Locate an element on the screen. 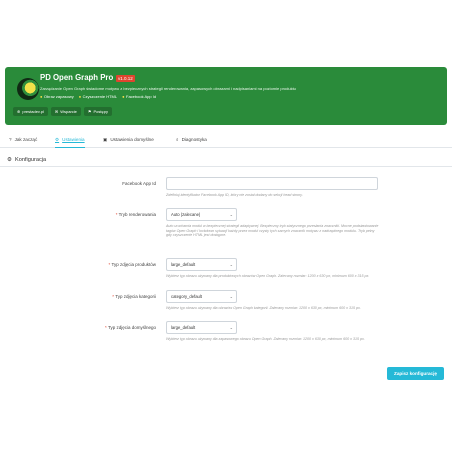 The image size is (452, 452). render-mode-select: Auto (zalecane) ⌄ is located at coordinates (201, 214).